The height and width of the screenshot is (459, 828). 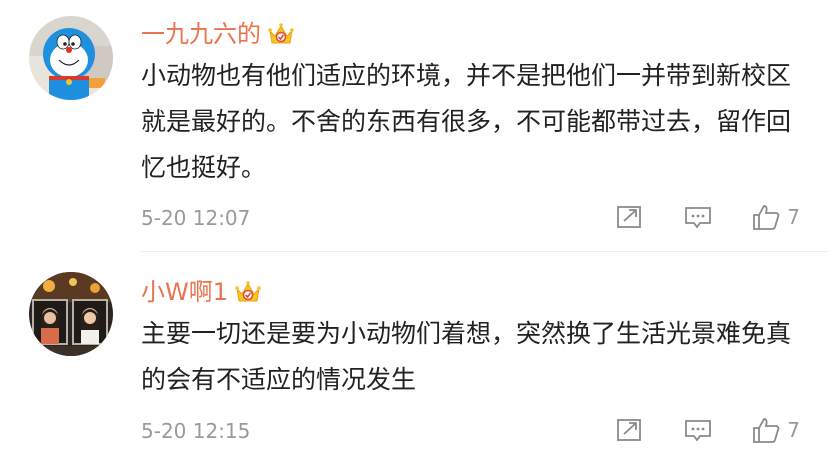 I want to click on avatar-photo-image, so click(x=71, y=314).